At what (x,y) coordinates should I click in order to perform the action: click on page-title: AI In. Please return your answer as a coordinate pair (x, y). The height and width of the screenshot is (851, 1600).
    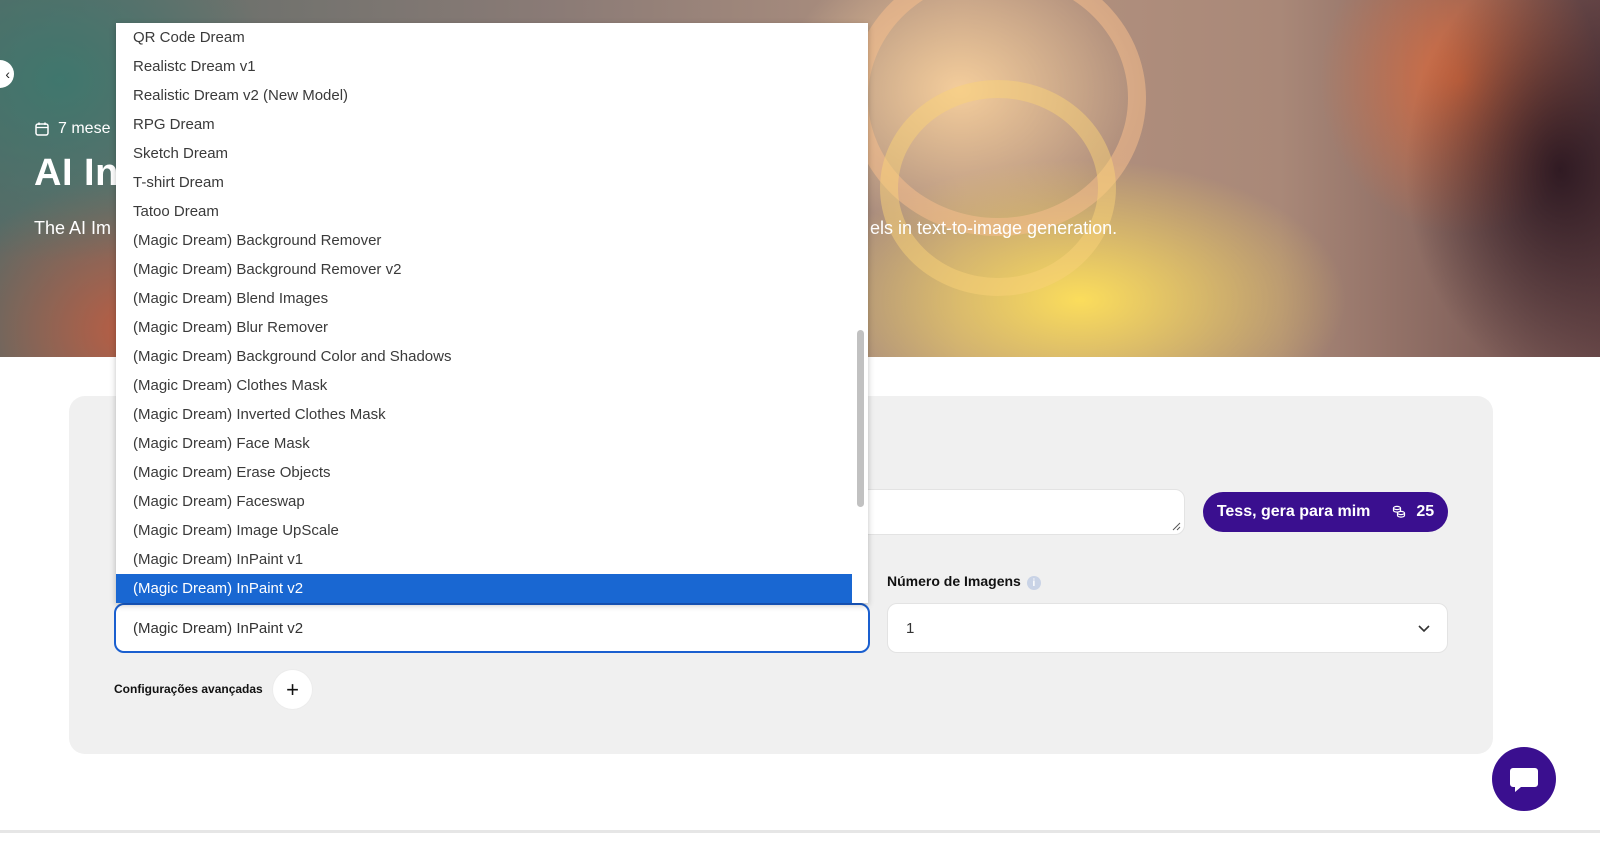
    Looking at the image, I should click on (76, 173).